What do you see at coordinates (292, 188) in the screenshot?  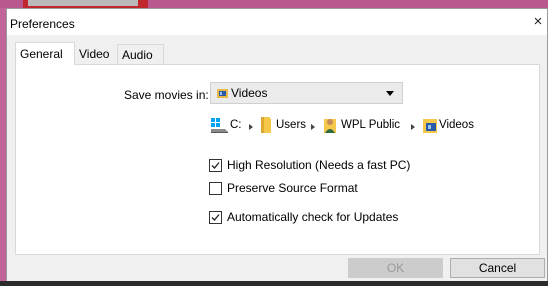 I see `preserve-source-format-label: Preserve Source Format` at bounding box center [292, 188].